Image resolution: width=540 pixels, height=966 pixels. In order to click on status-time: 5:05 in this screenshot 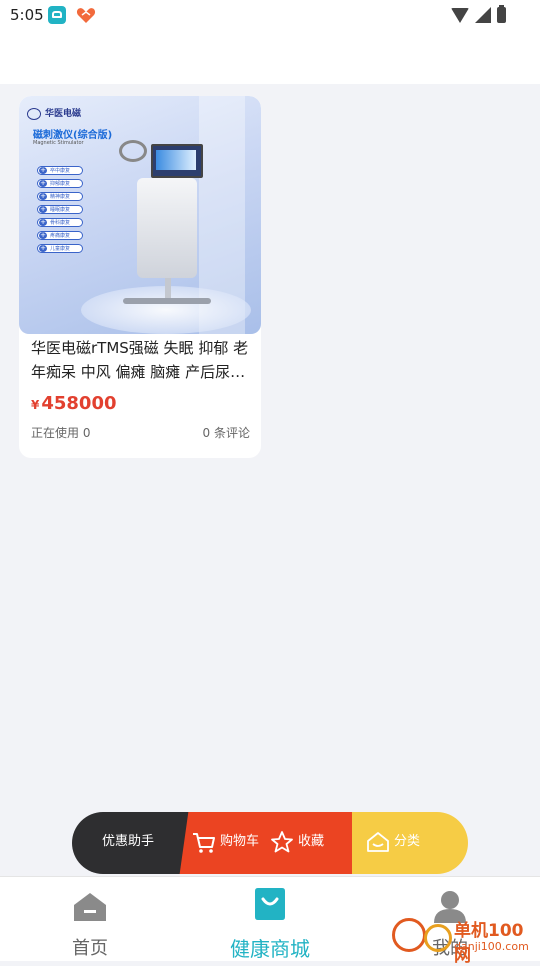, I will do `click(27, 15)`.